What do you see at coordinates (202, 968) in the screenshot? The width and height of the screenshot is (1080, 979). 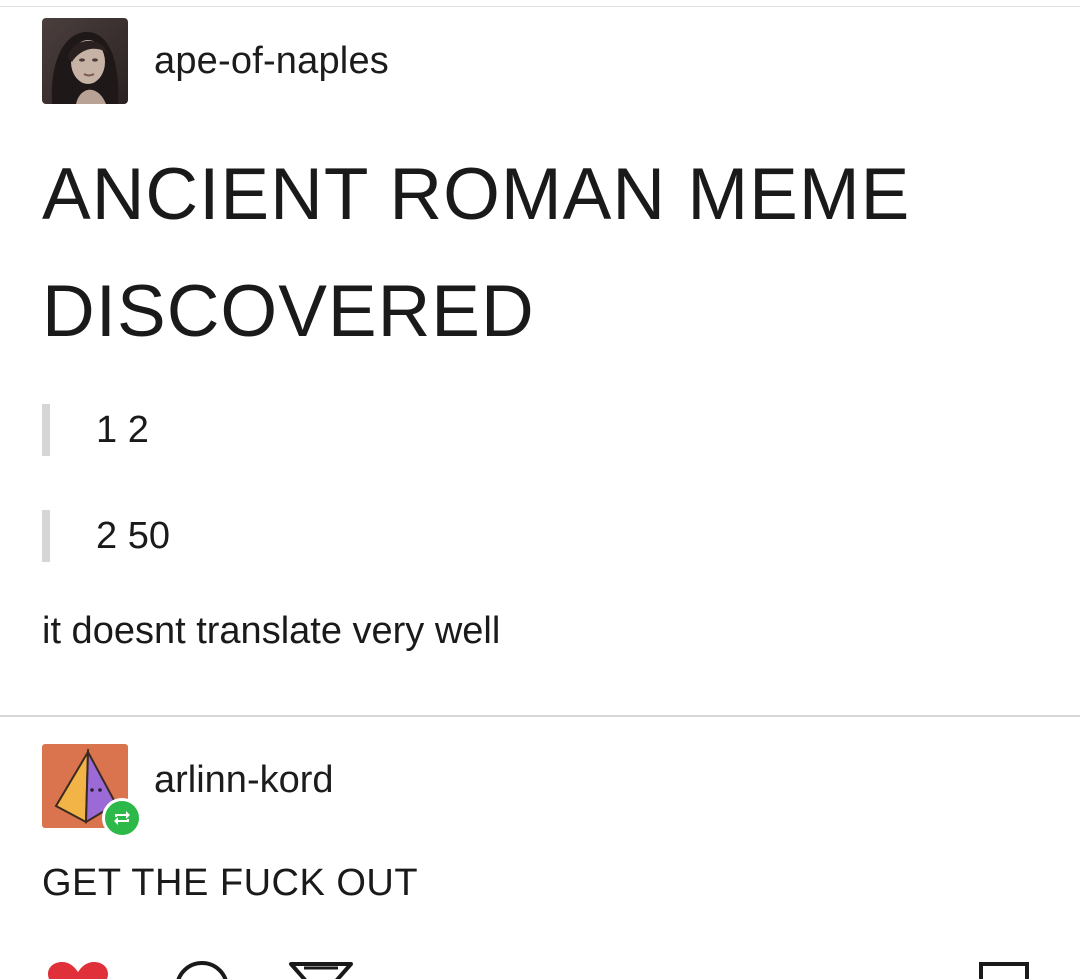 I see `comment-icon` at bounding box center [202, 968].